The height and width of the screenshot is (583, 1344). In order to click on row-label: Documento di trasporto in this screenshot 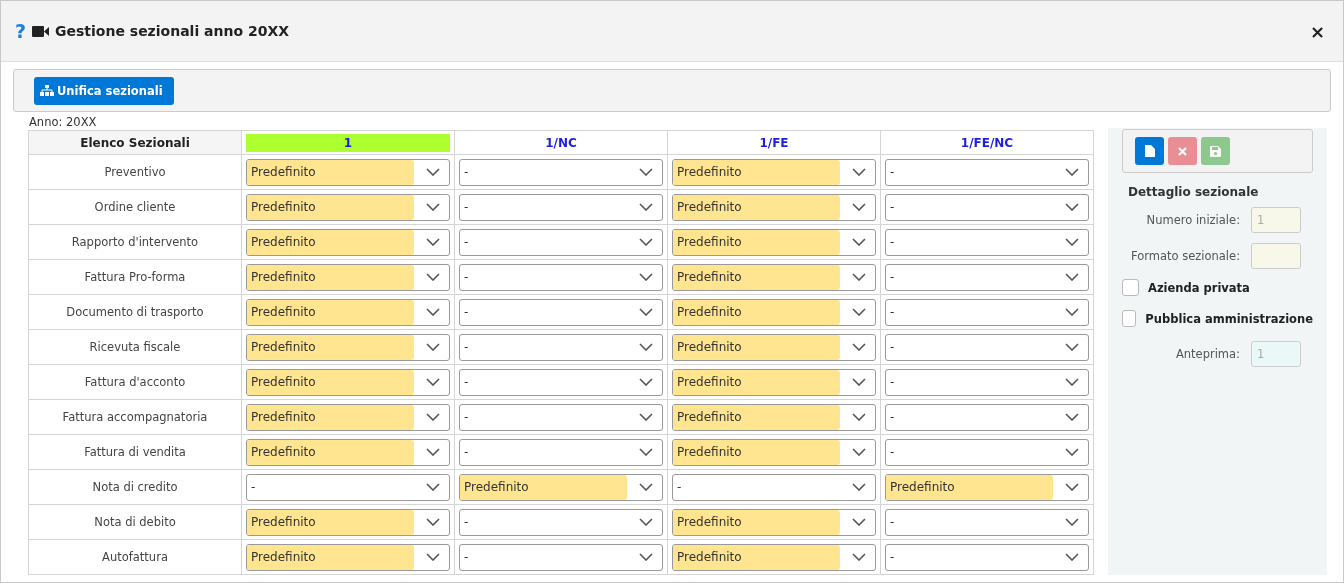, I will do `click(135, 312)`.